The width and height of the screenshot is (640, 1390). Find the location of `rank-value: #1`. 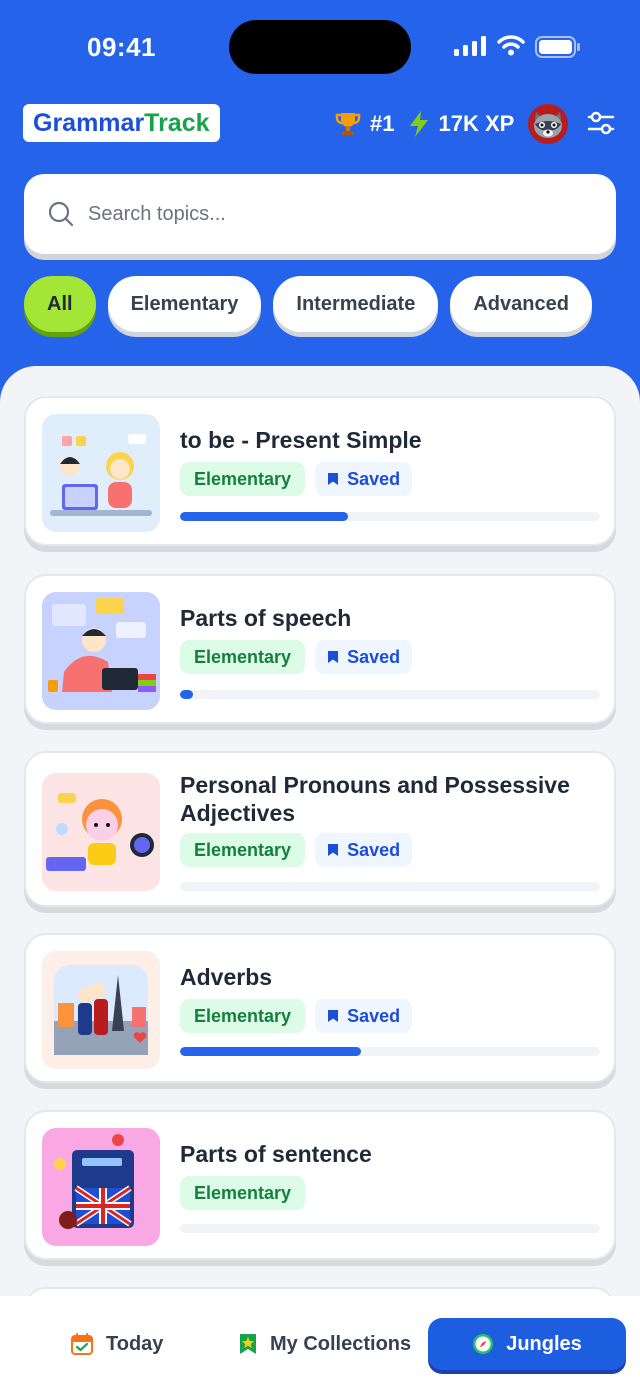

rank-value: #1 is located at coordinates (382, 123).